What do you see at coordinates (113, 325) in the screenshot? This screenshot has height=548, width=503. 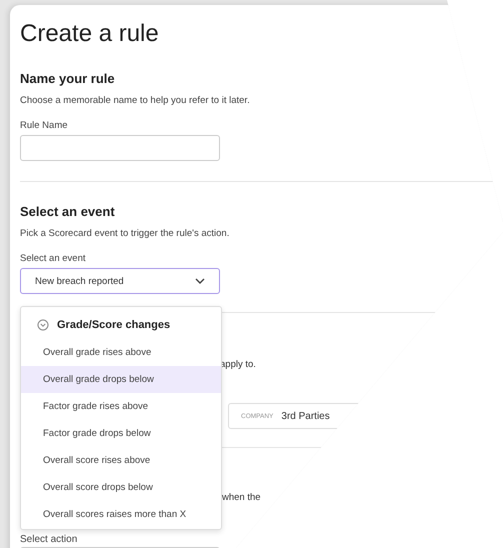 I see `group-heading: Grade/Score changes` at bounding box center [113, 325].